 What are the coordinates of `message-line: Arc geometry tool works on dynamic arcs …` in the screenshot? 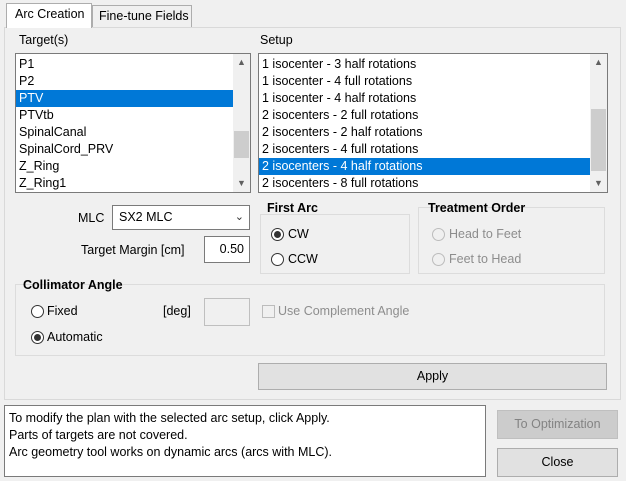 It's located at (171, 452).